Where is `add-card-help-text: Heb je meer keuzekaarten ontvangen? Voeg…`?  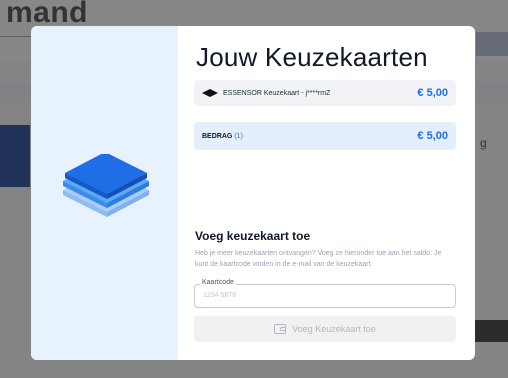 add-card-help-text: Heb je meer keuzekaarten ontvangen? Voeg… is located at coordinates (318, 259).